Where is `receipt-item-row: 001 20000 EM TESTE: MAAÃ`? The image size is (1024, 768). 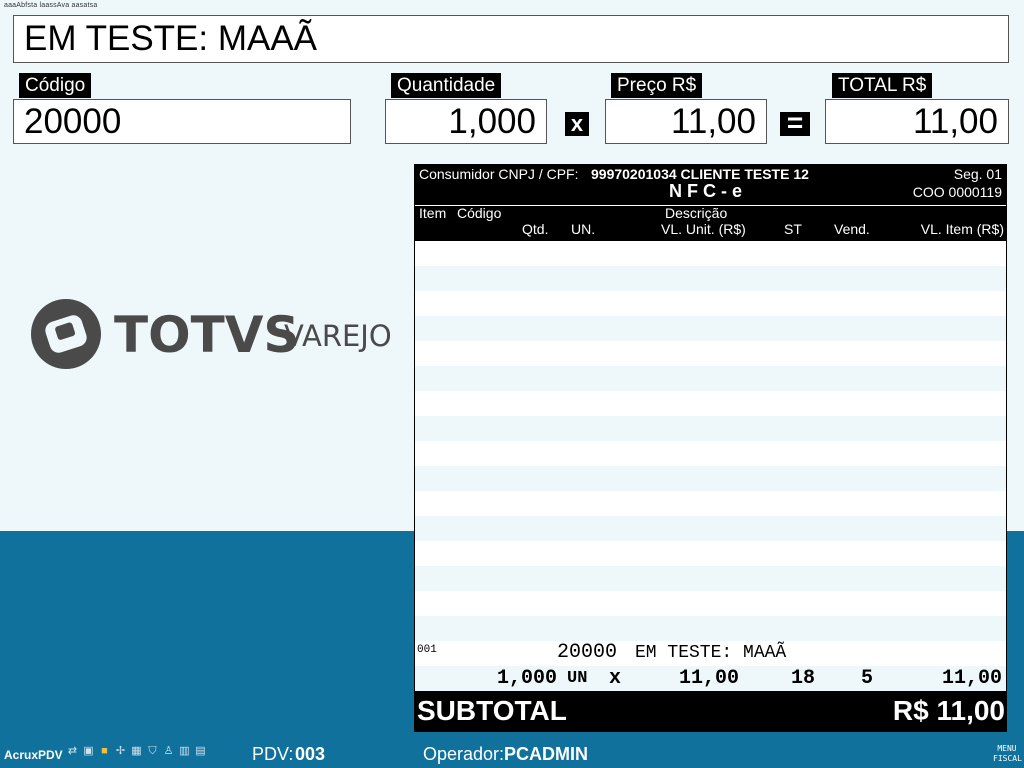 receipt-item-row: 001 20000 EM TESTE: MAAÃ is located at coordinates (710, 653).